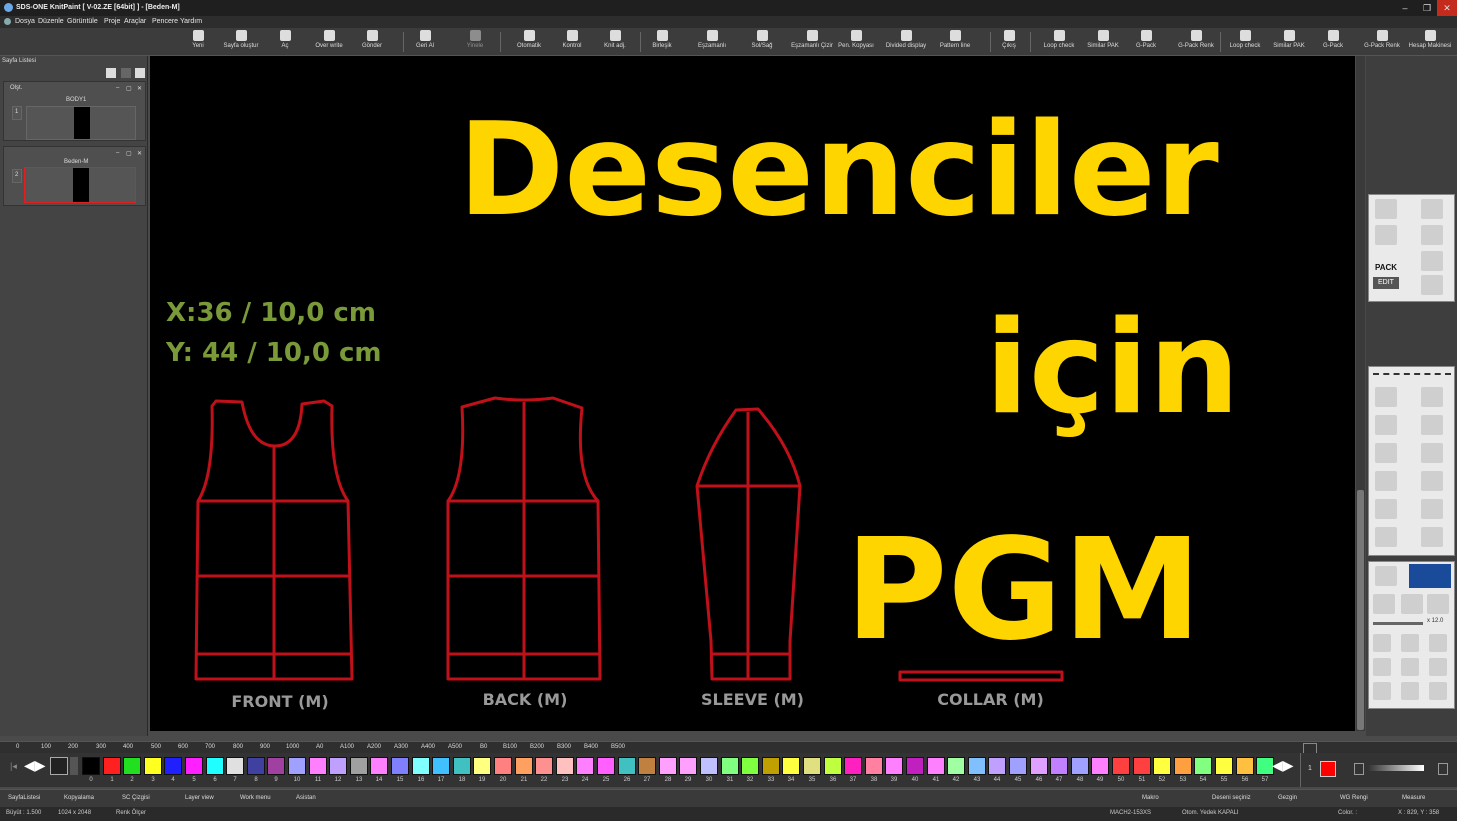 This screenshot has height=821, width=1457. What do you see at coordinates (1432, 425) in the screenshot?
I see `layers-icon` at bounding box center [1432, 425].